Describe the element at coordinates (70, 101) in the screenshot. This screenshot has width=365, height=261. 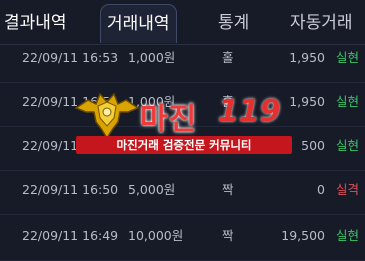
I see `row-time: 22/09/11 16:52` at that location.